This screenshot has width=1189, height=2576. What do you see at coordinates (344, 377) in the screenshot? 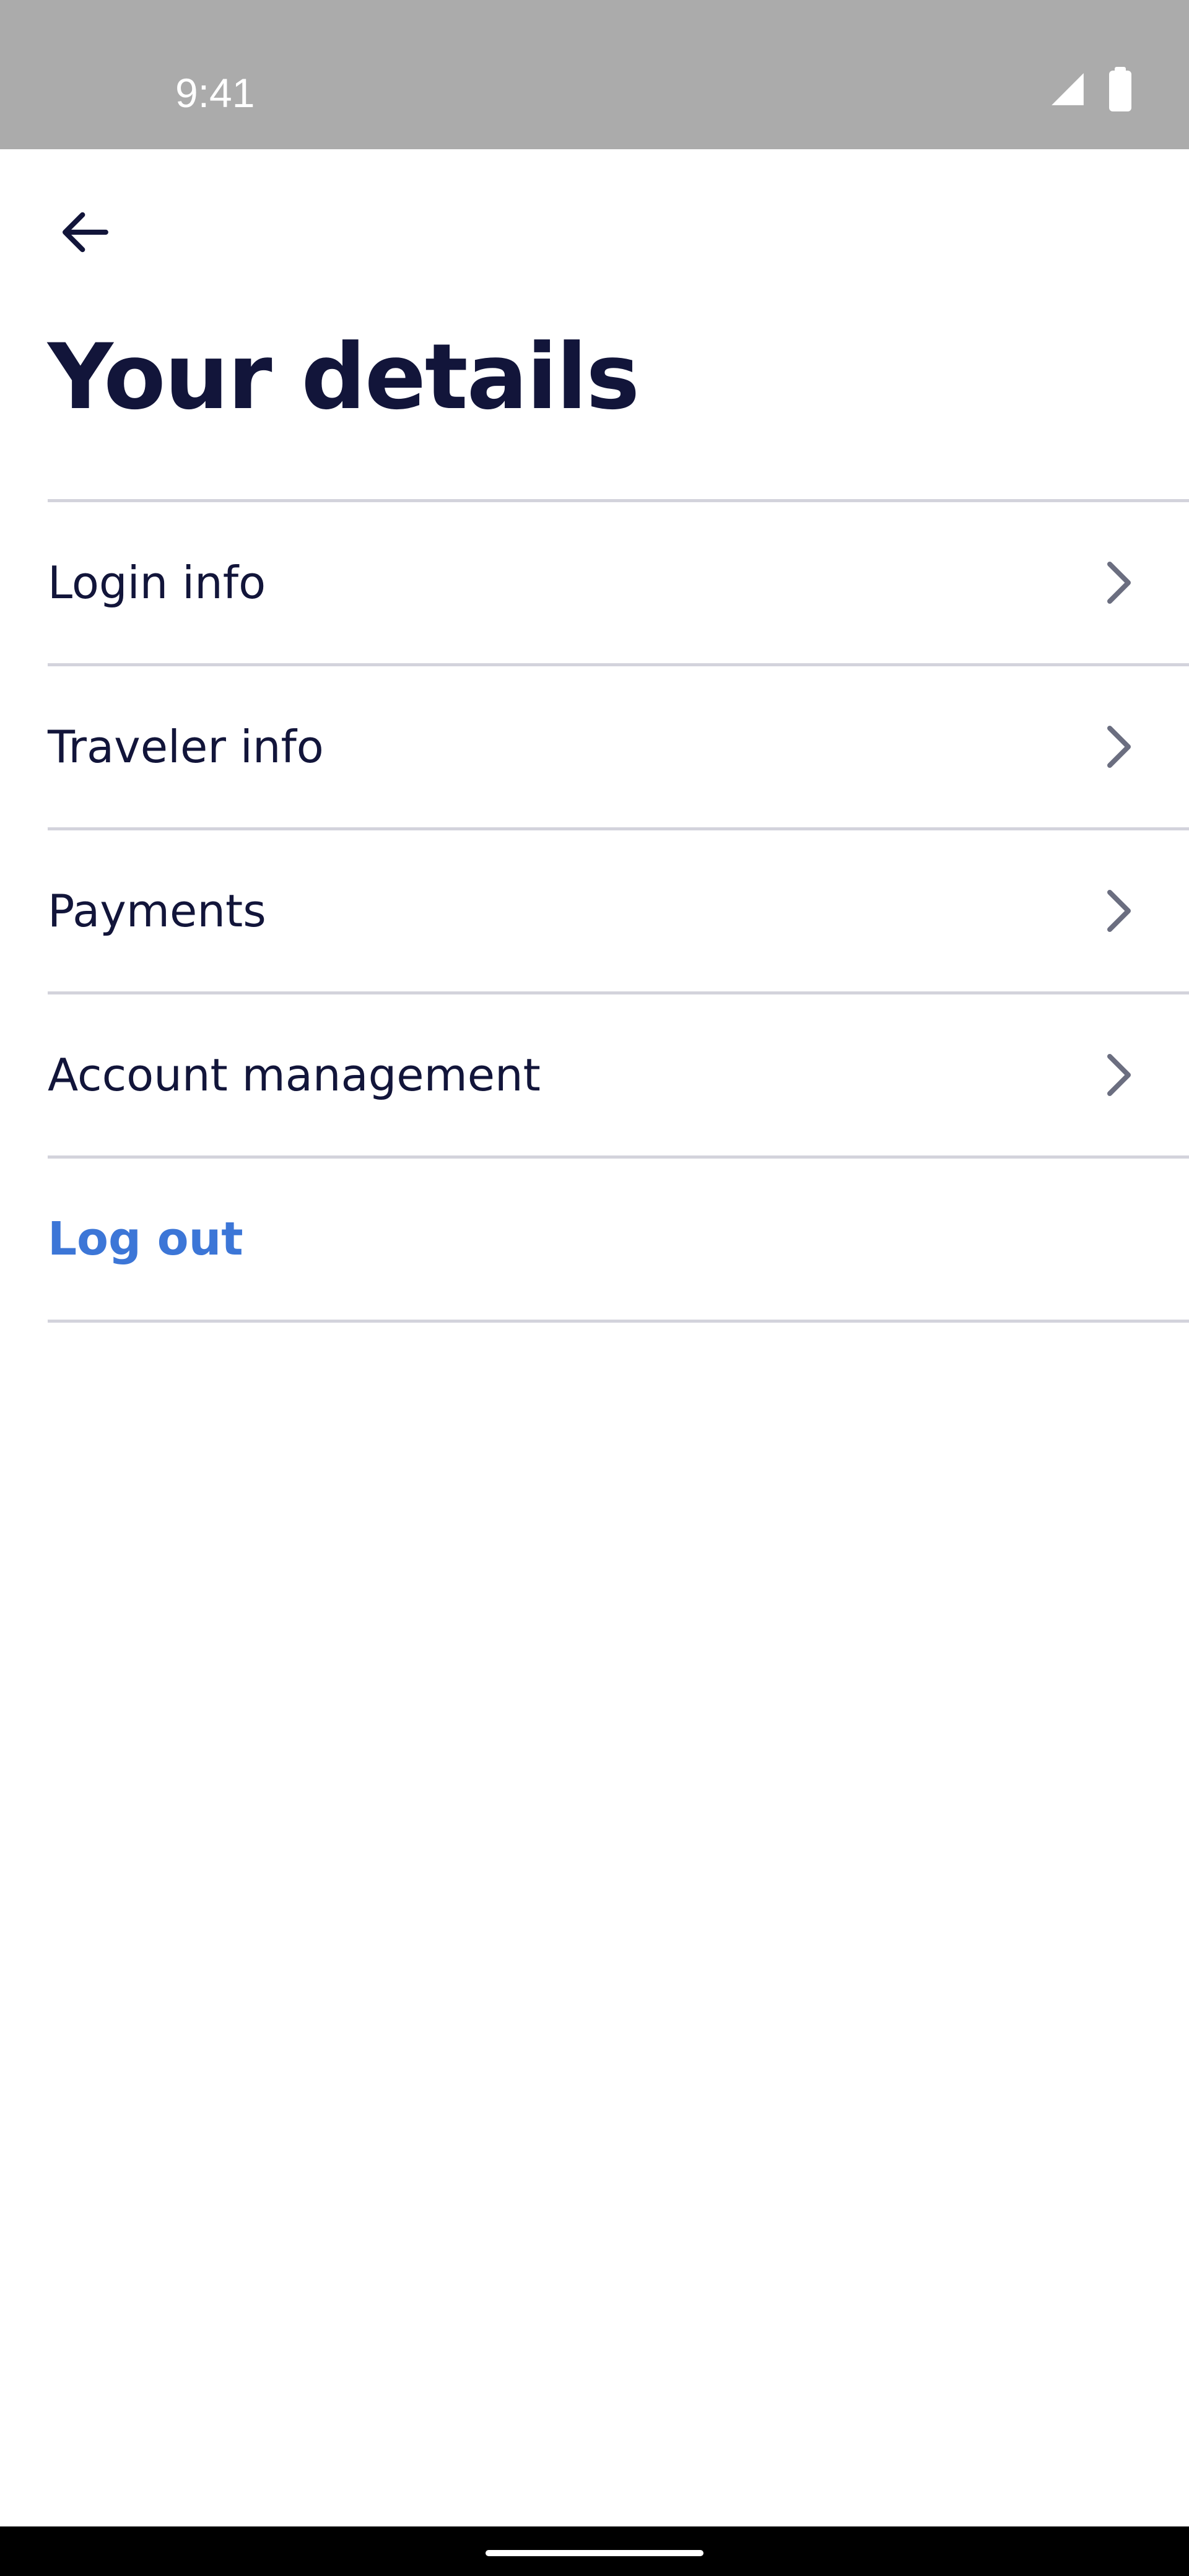
I see `page-title: Your details` at bounding box center [344, 377].